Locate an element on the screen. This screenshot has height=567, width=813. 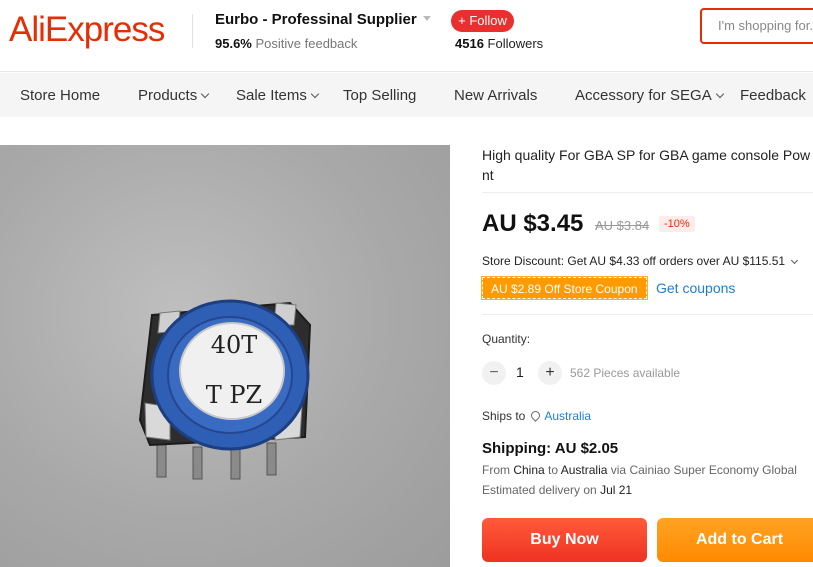
nav-store-home: Store Home is located at coordinates (60, 95).